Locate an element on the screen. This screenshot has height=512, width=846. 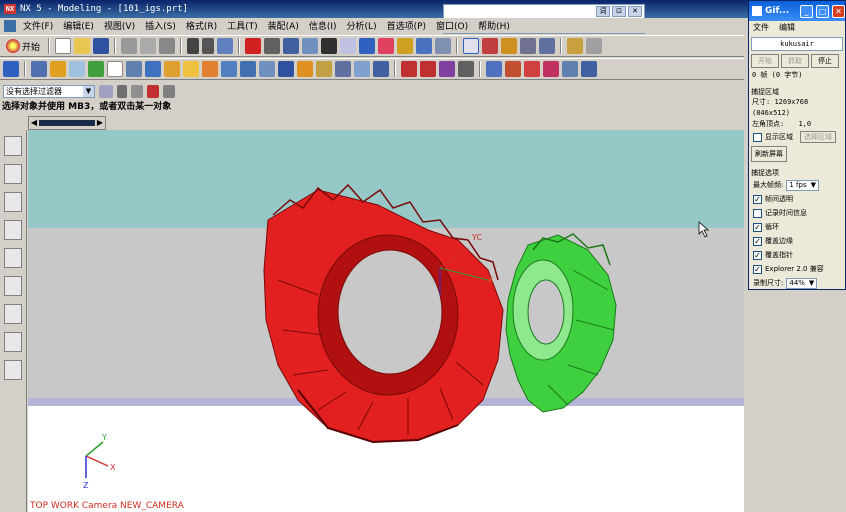
history-icon is located at coordinates (13, 230).